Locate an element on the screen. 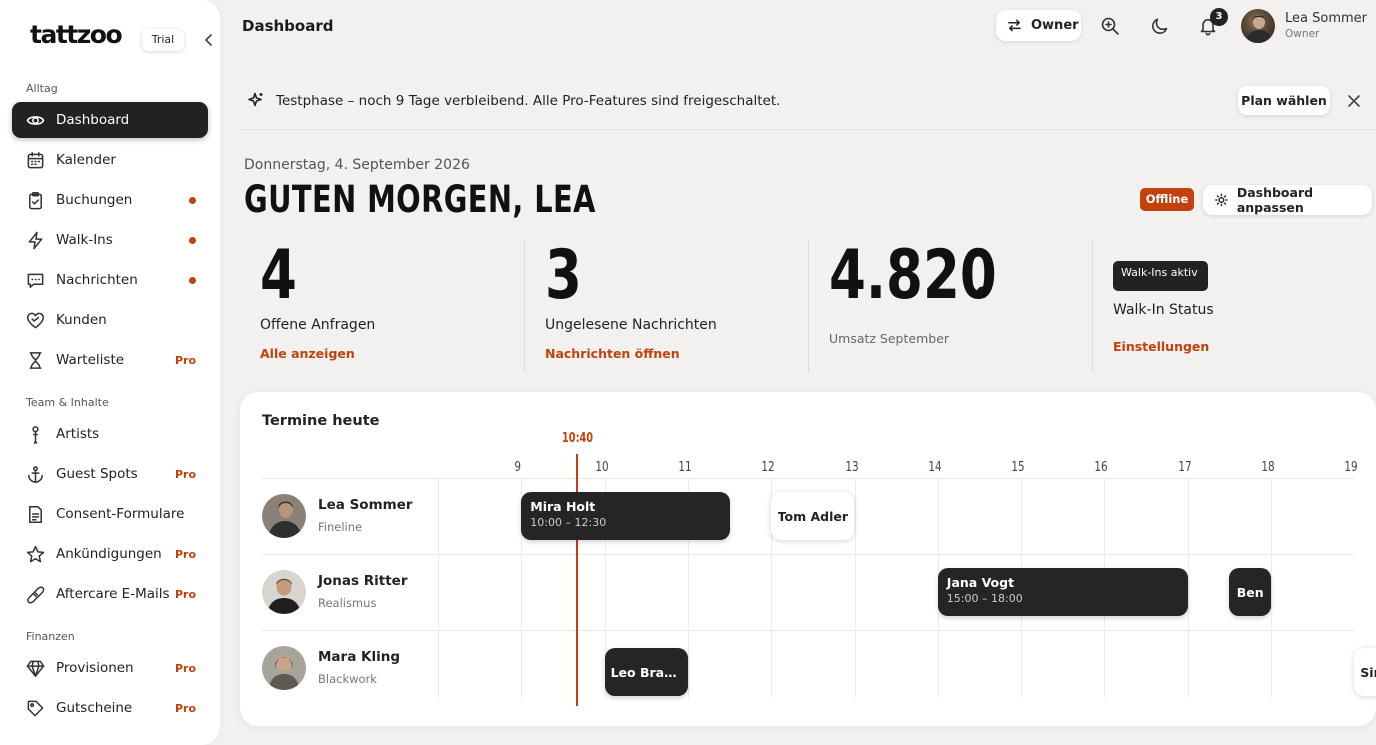 This screenshot has height=745, width=1376. sidebar-item-consent-formulare: Consent-Formulare is located at coordinates (110, 514).